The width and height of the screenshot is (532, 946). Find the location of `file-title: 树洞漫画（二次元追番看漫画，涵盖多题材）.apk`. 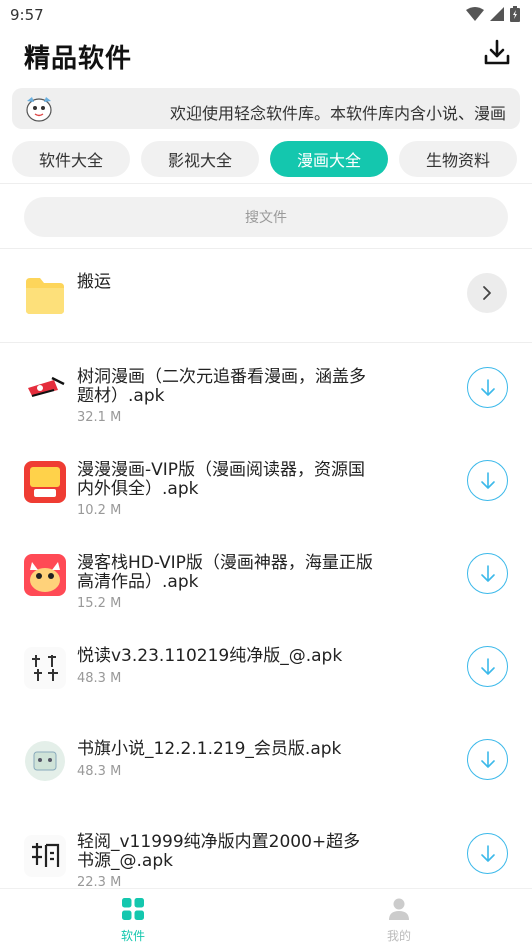

file-title: 树洞漫画（二次元追番看漫画，涵盖多题材）.apk is located at coordinates (221, 386).